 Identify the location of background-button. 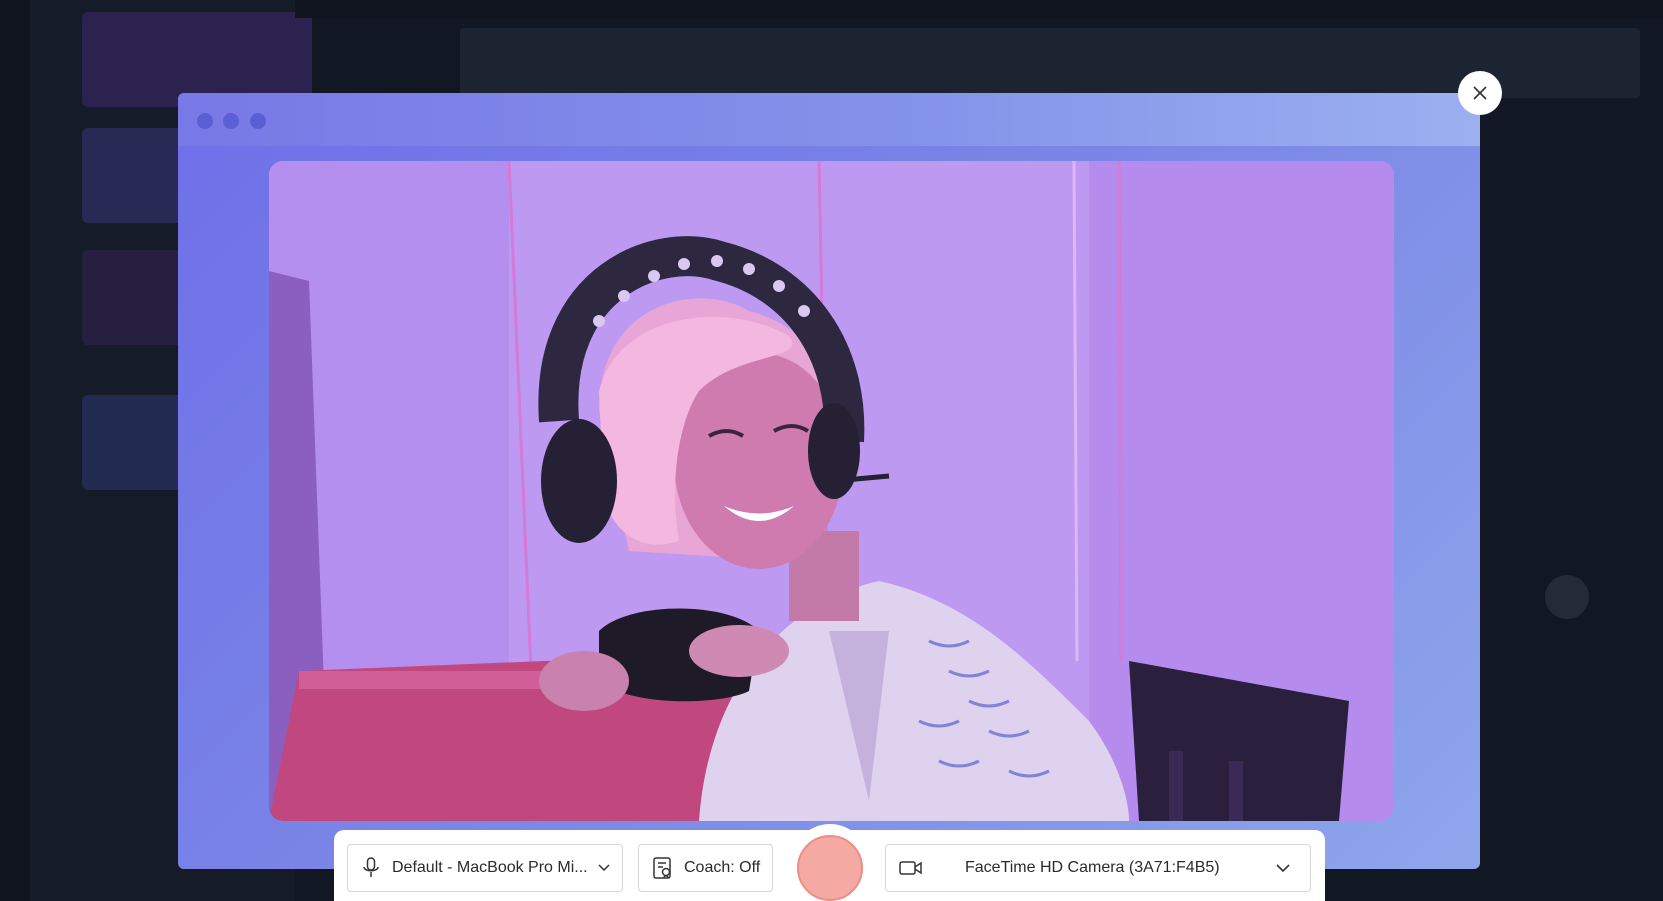
(1567, 597).